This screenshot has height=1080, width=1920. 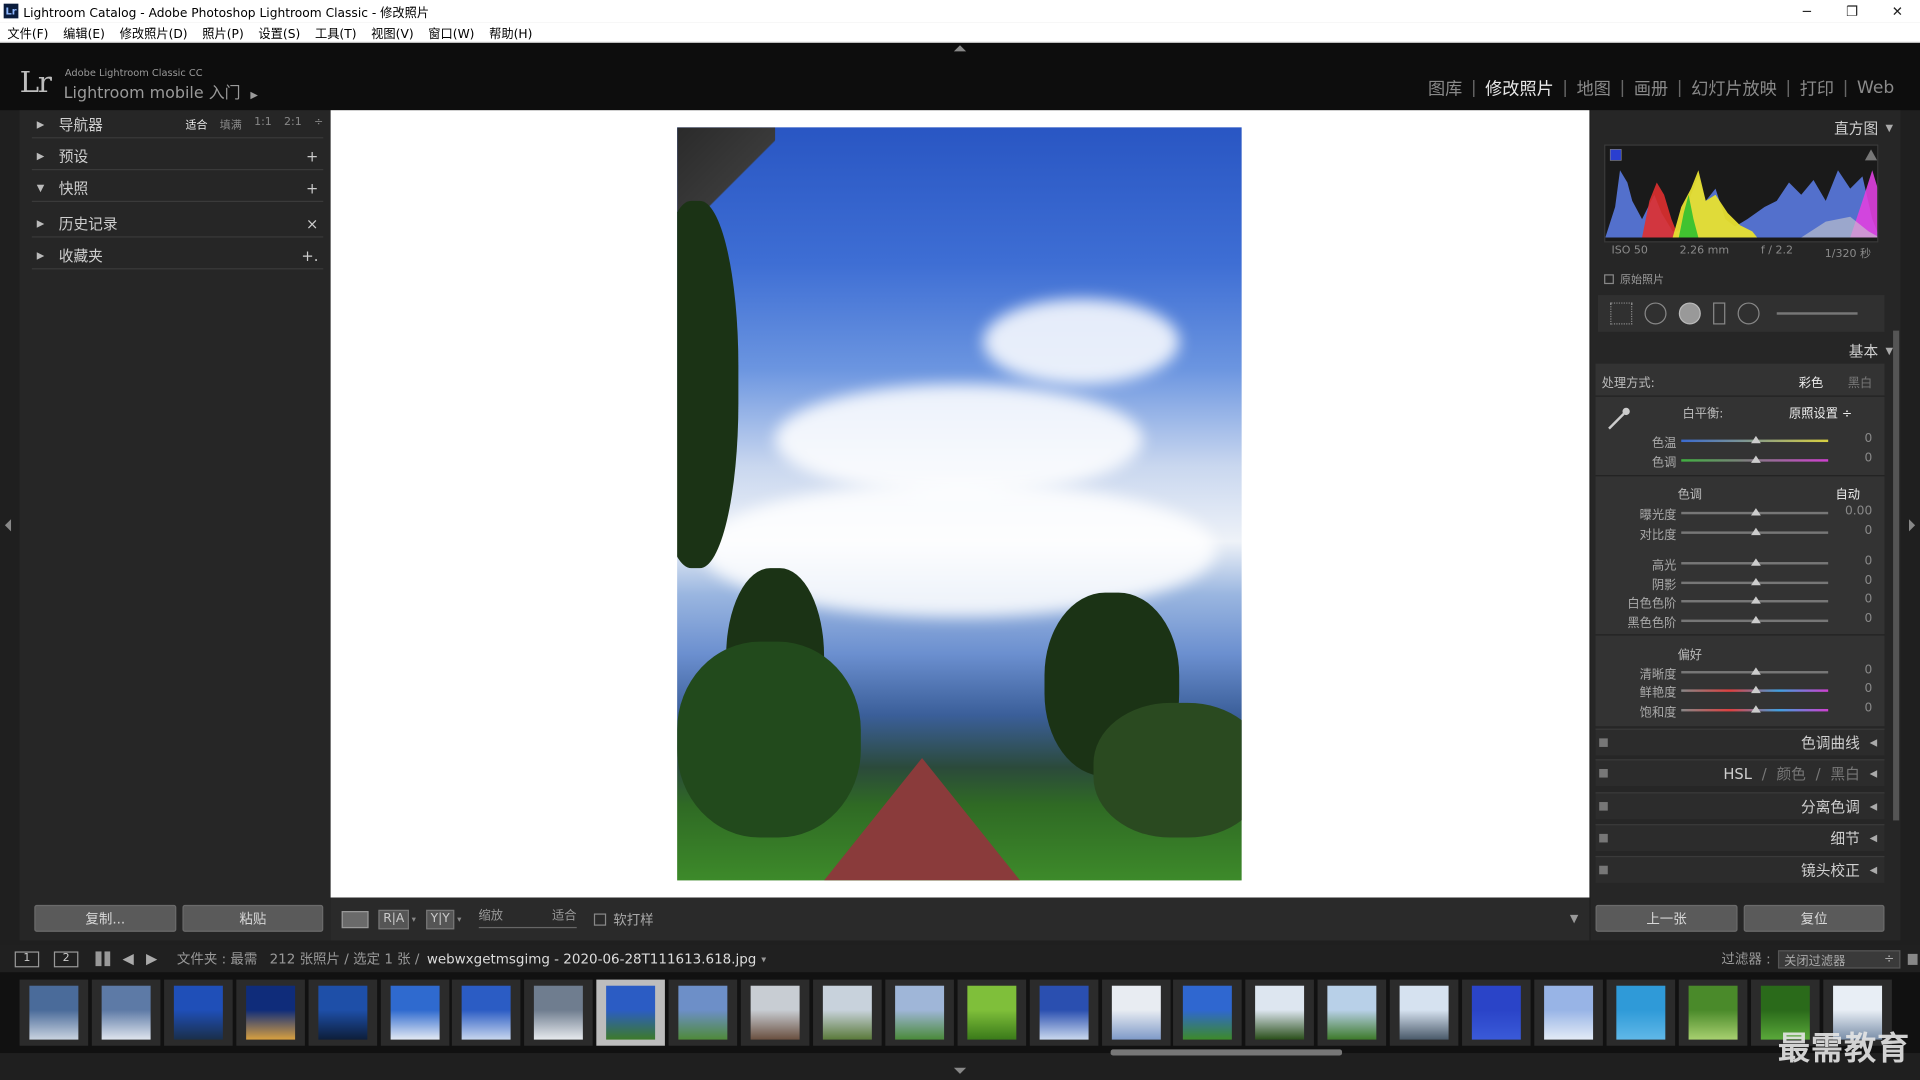 I want to click on menu-develop: 修改照片(D), so click(x=154, y=32).